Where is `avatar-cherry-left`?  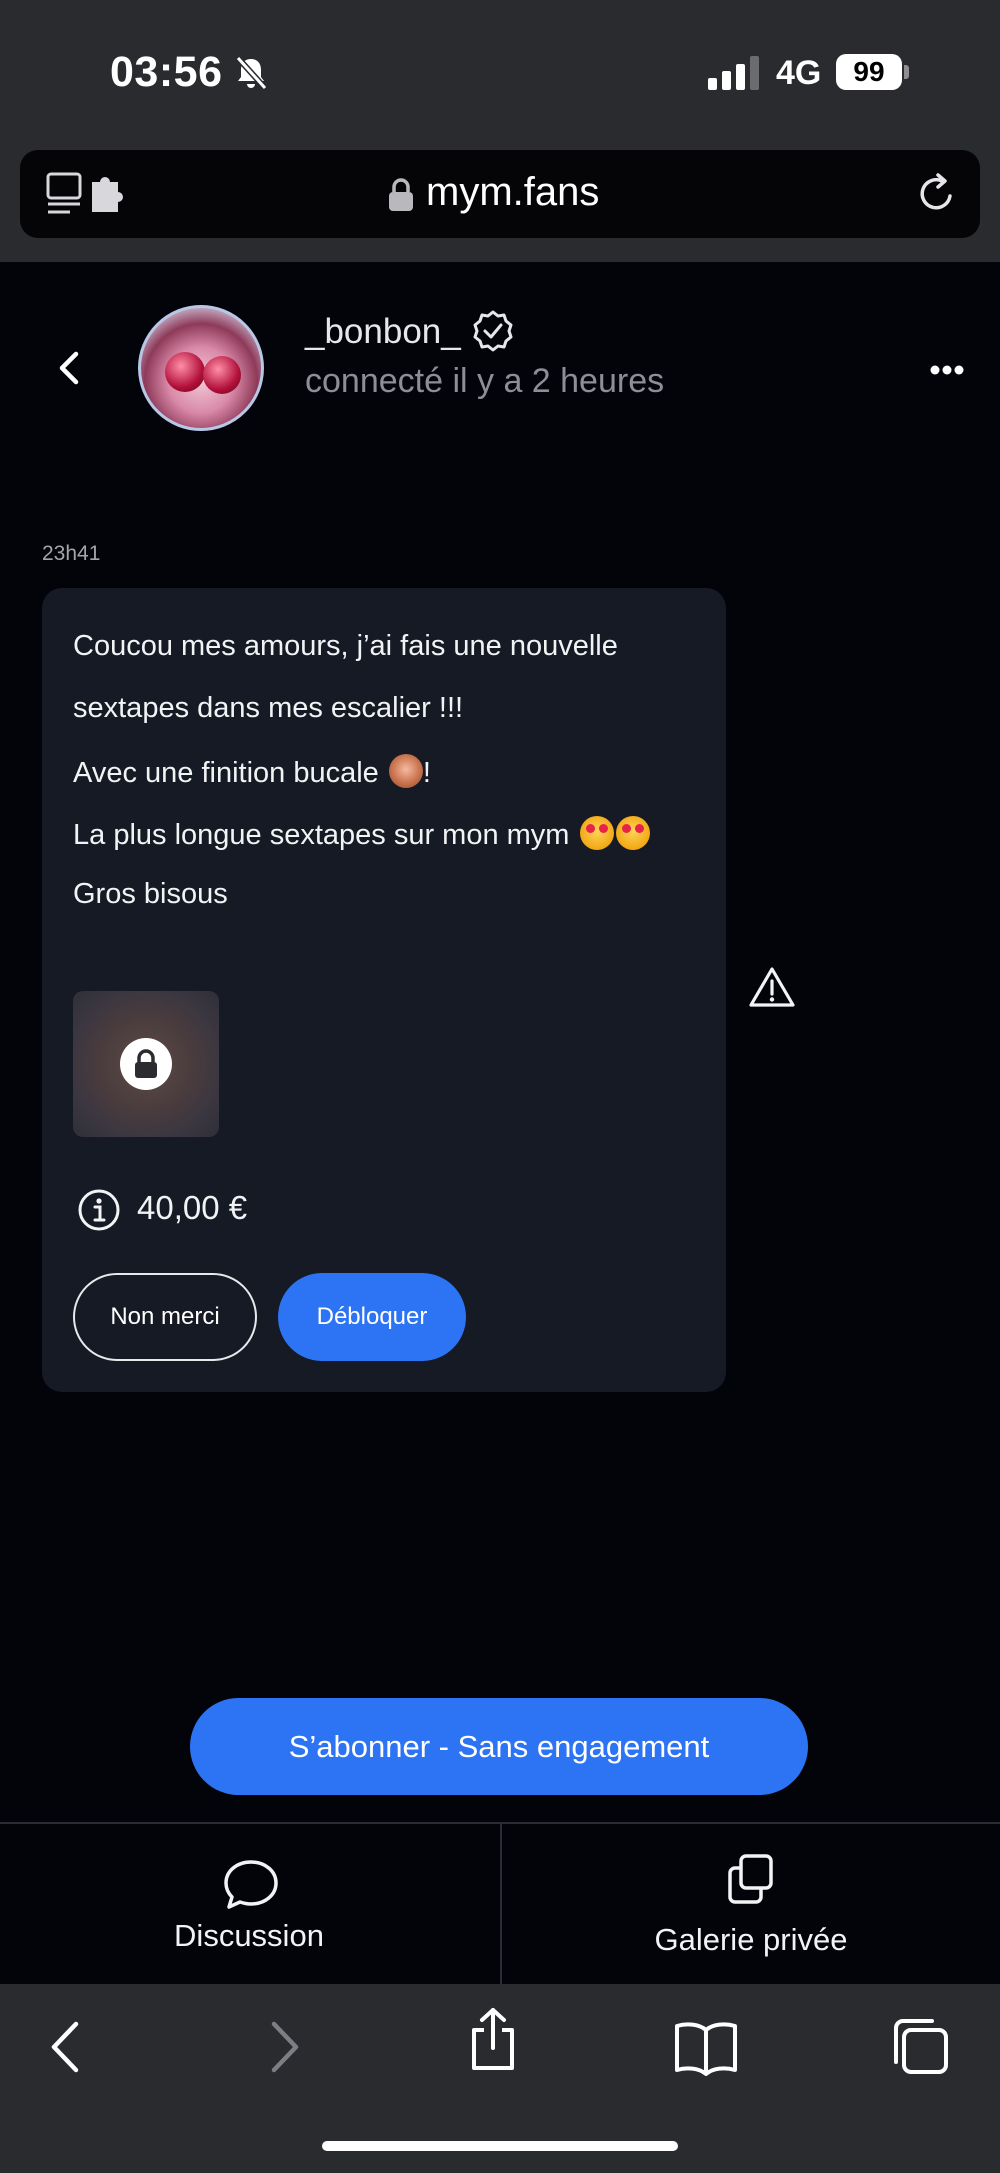 avatar-cherry-left is located at coordinates (185, 372).